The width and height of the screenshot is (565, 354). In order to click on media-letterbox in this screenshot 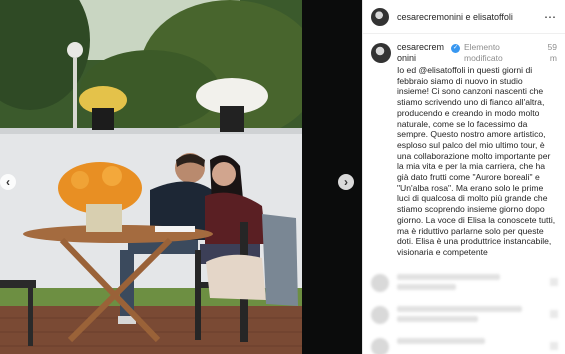, I will do `click(332, 177)`.